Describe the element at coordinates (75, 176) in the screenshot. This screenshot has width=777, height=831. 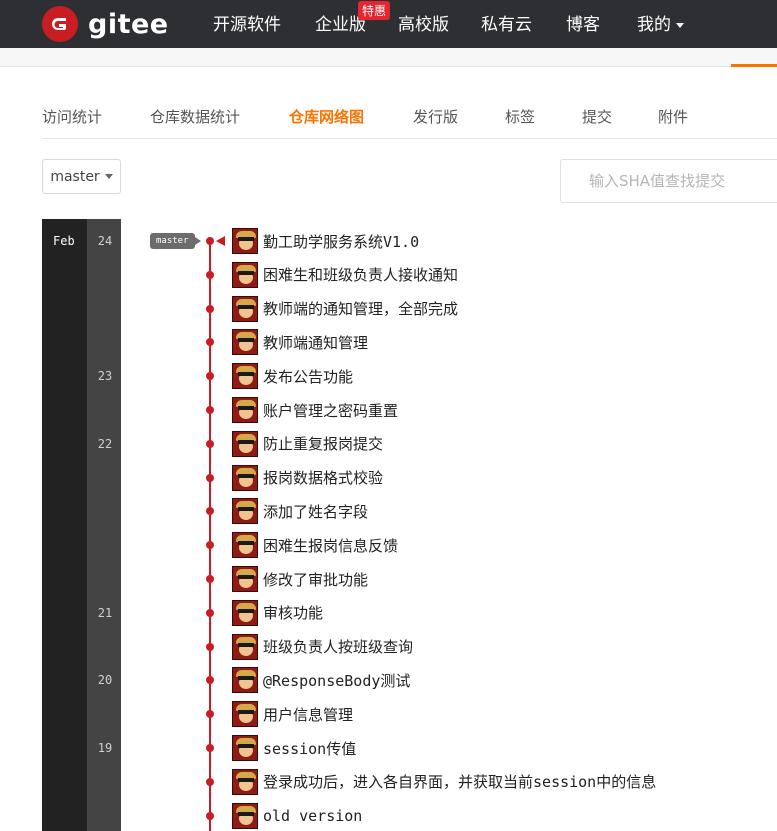
I see `branch-select-value: master` at that location.